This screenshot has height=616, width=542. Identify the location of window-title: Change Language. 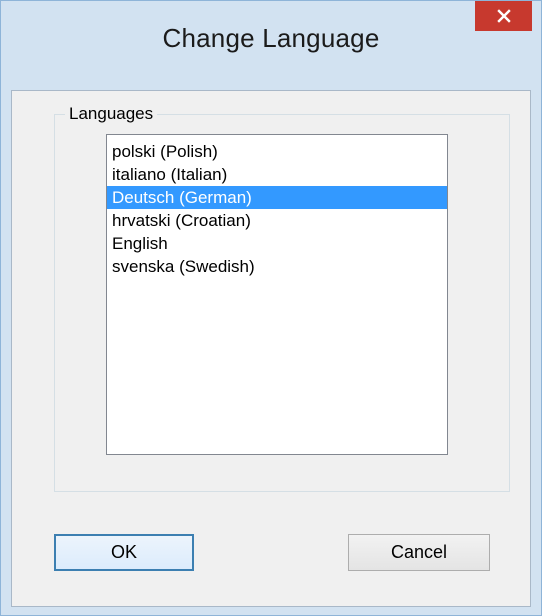
(271, 38).